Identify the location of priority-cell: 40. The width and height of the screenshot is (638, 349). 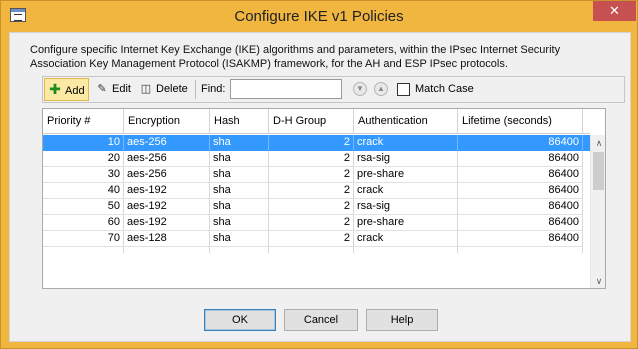
(83, 191).